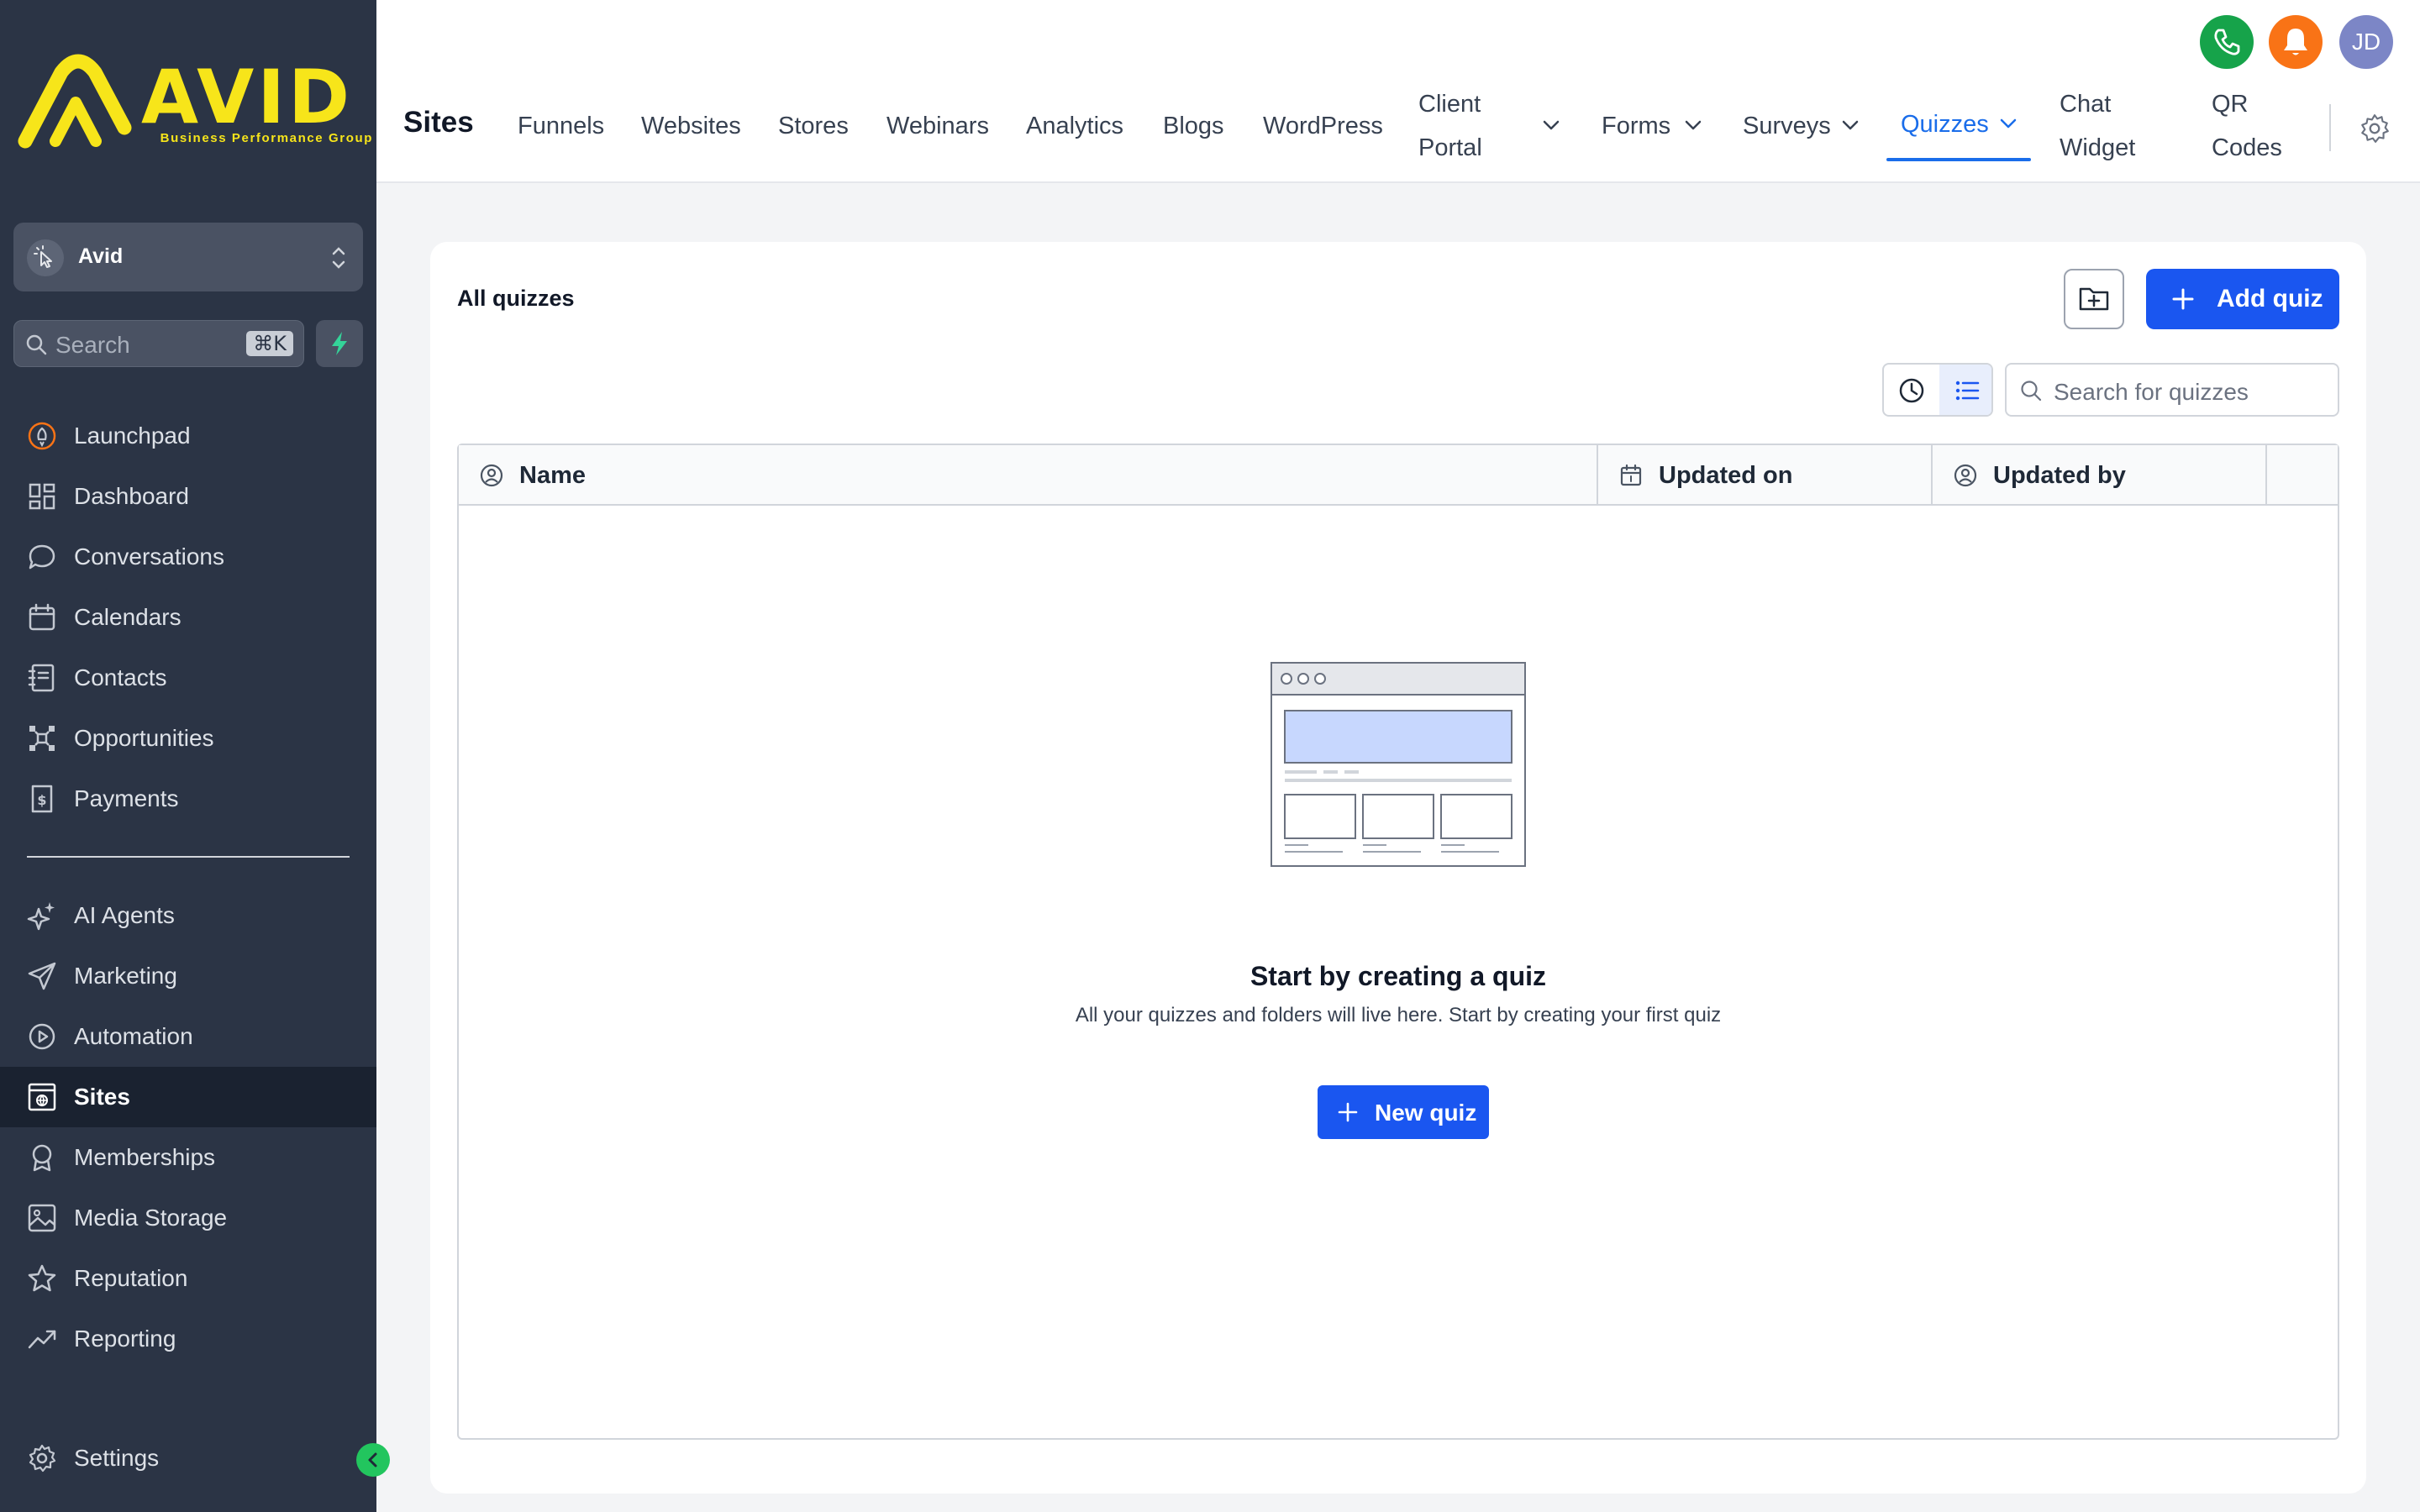 Image resolution: width=2420 pixels, height=1512 pixels. What do you see at coordinates (2270, 298) in the screenshot?
I see `add-quiz-label: Add quiz` at bounding box center [2270, 298].